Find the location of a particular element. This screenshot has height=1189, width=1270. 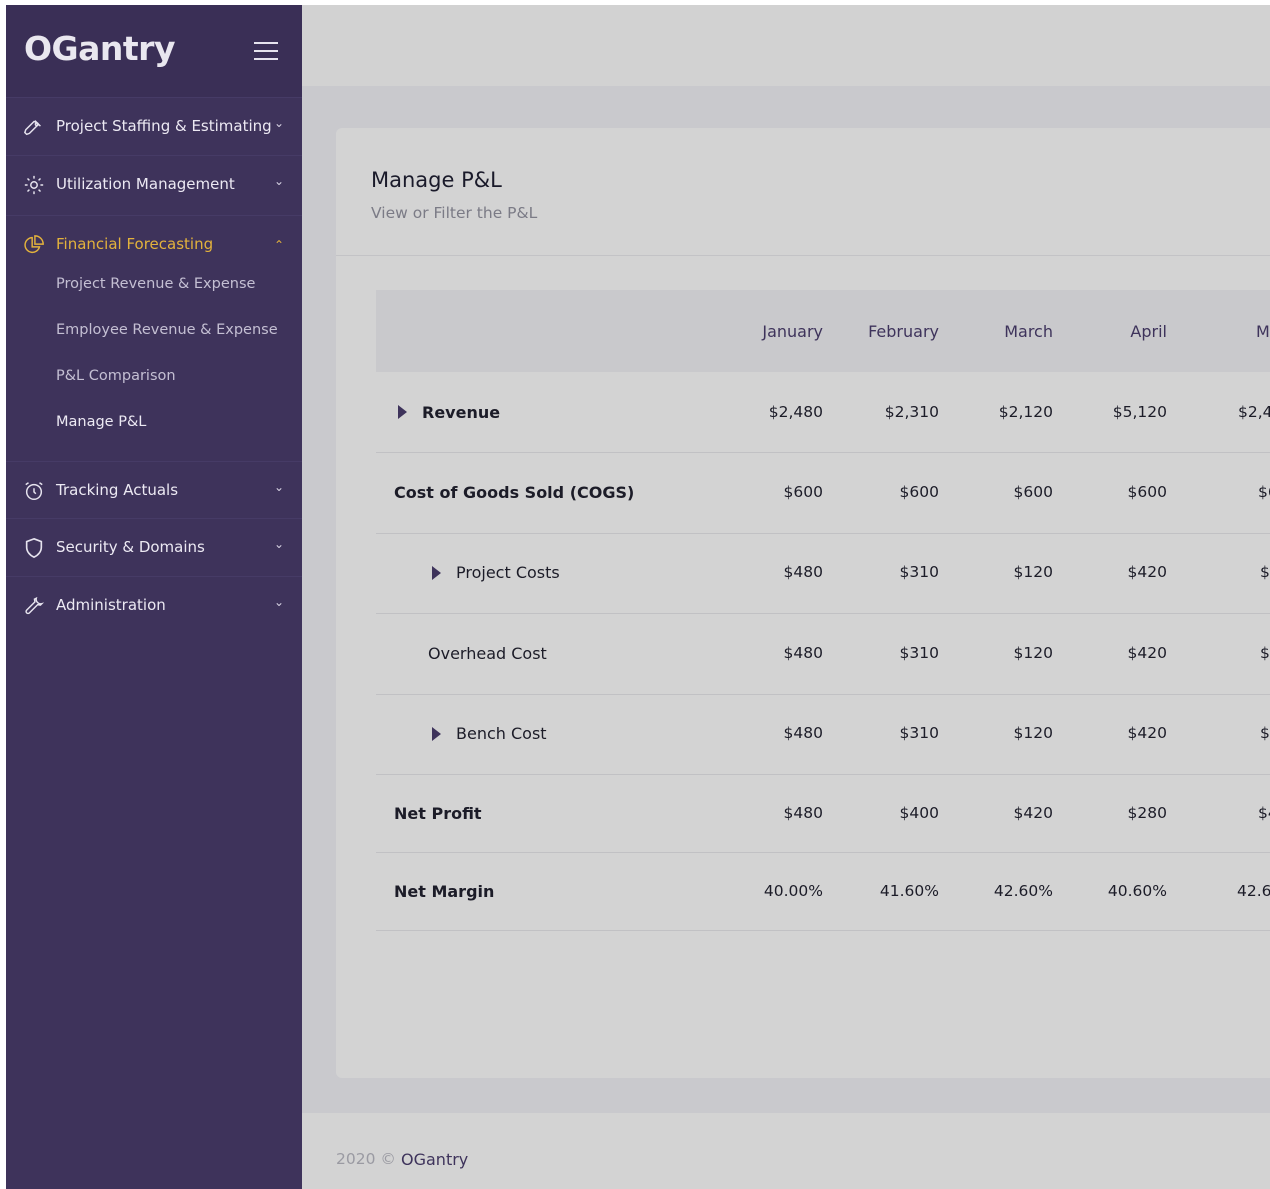

rocket-icon is located at coordinates (32, 128).